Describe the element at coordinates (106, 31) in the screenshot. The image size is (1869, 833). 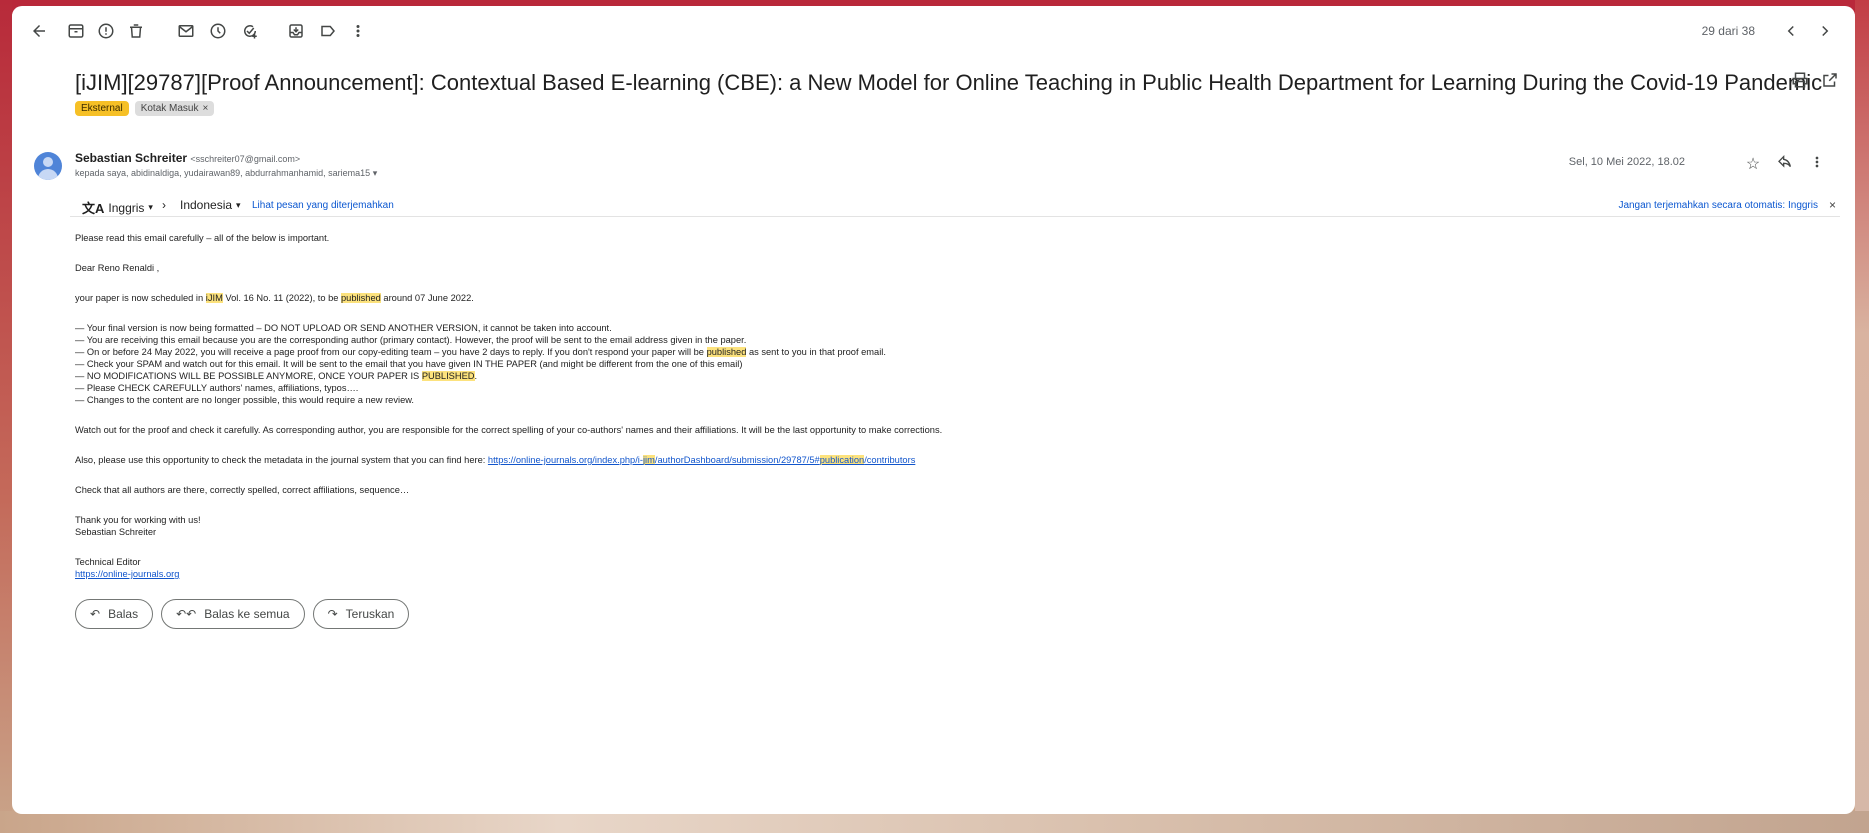
I see `report-spam-icon` at that location.